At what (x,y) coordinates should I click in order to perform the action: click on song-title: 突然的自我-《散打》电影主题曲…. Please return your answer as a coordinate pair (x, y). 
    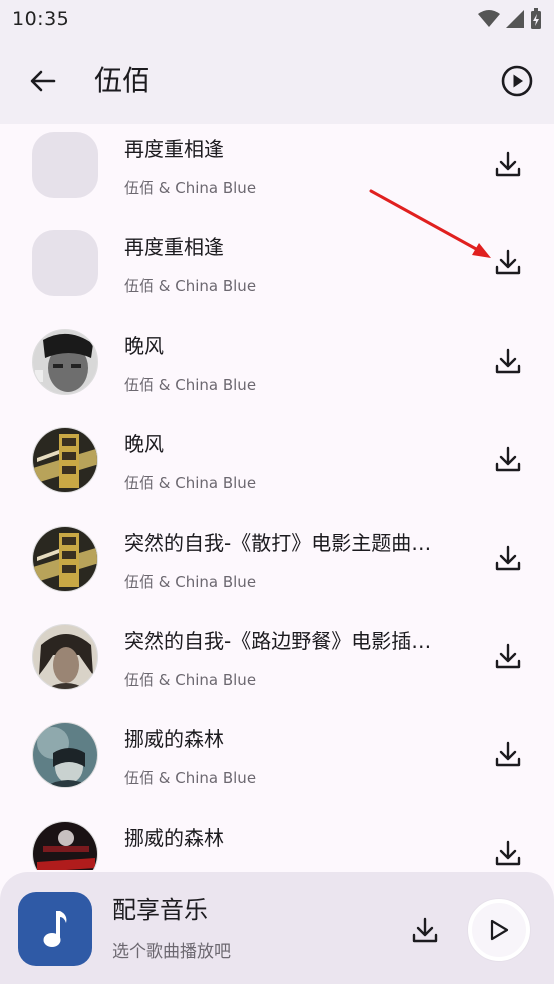
    Looking at the image, I should click on (278, 542).